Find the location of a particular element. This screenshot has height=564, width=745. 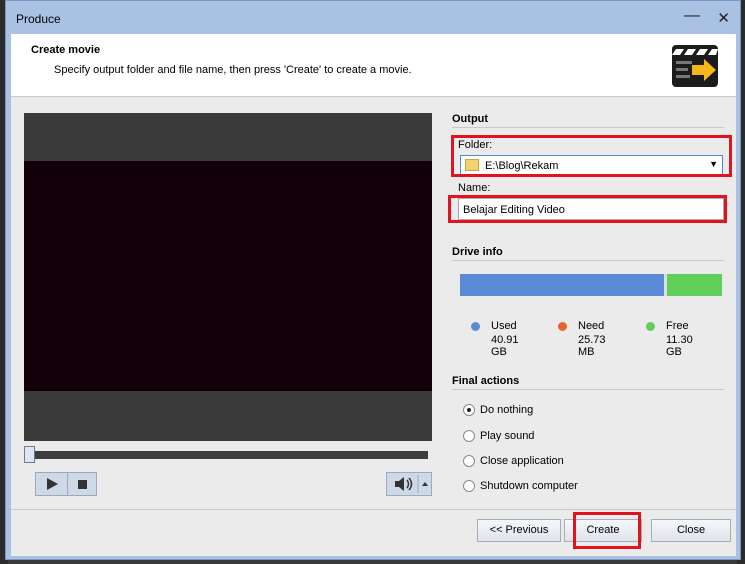

clapperboard-icon is located at coordinates (695, 66).